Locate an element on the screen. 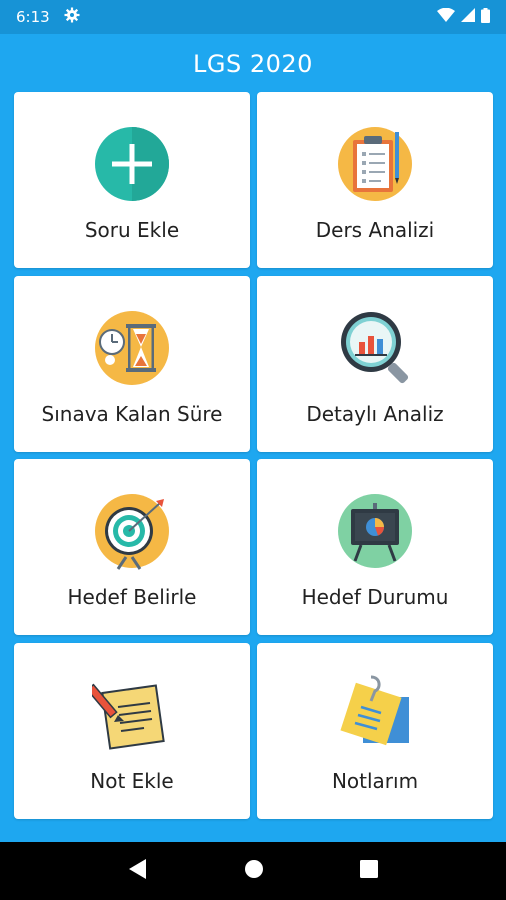 The image size is (506, 900). card-not-ekle: Not Ekle is located at coordinates (132, 731).